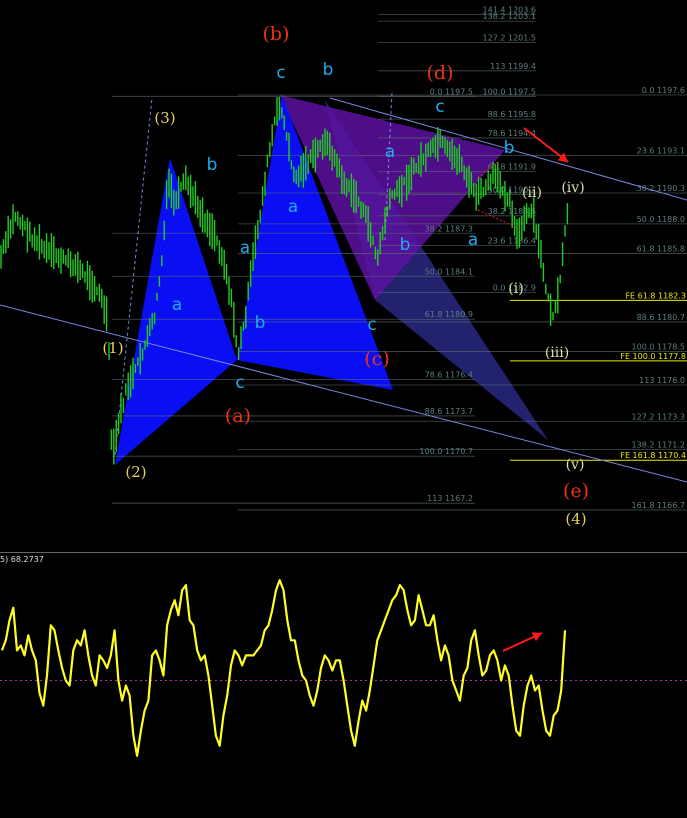 The height and width of the screenshot is (818, 687). Describe the element at coordinates (663, 90) in the screenshot. I see `fib-level-label: 0.0 1197.6` at that location.